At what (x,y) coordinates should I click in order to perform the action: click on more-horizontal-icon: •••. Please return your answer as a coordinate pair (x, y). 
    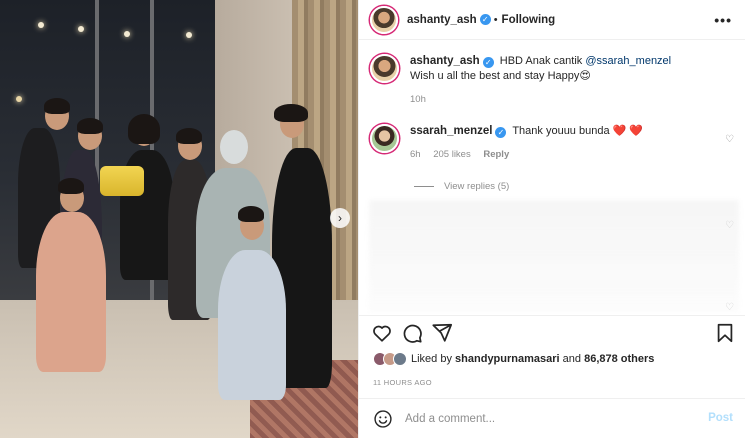
    Looking at the image, I should click on (723, 20).